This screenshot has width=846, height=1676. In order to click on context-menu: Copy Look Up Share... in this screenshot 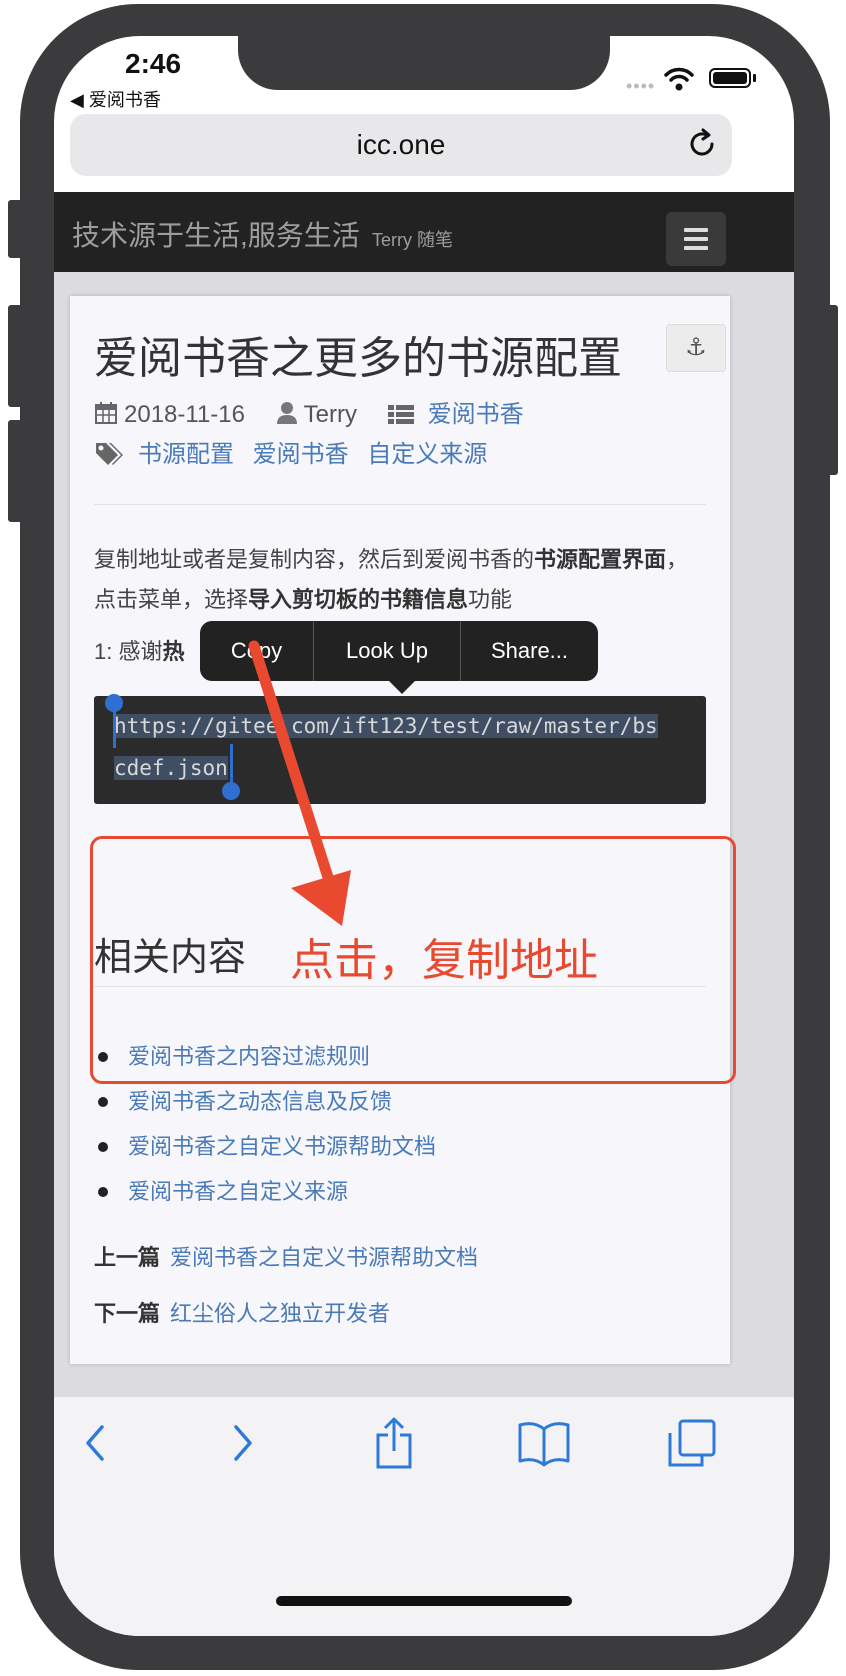, I will do `click(399, 651)`.